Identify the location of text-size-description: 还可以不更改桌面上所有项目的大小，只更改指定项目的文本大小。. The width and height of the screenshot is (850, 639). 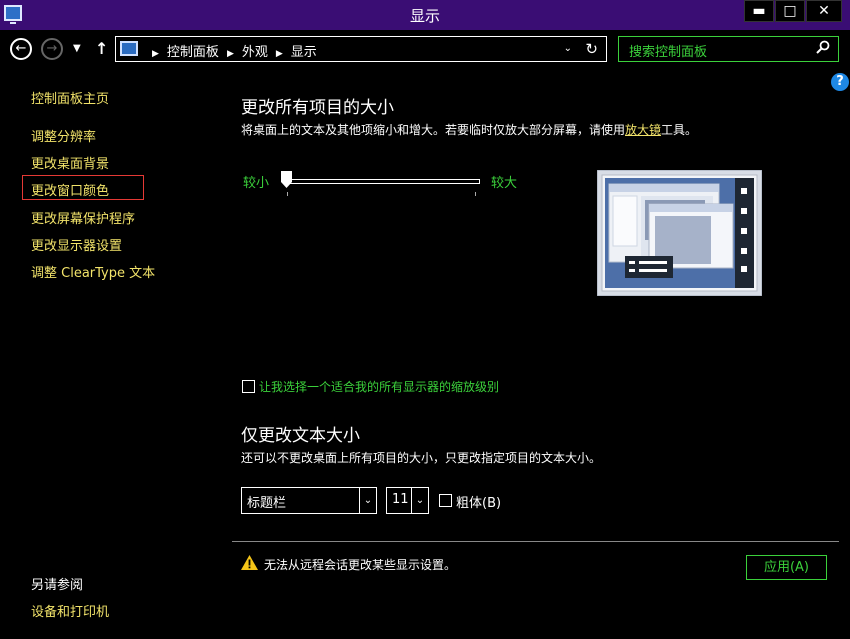
(421, 458).